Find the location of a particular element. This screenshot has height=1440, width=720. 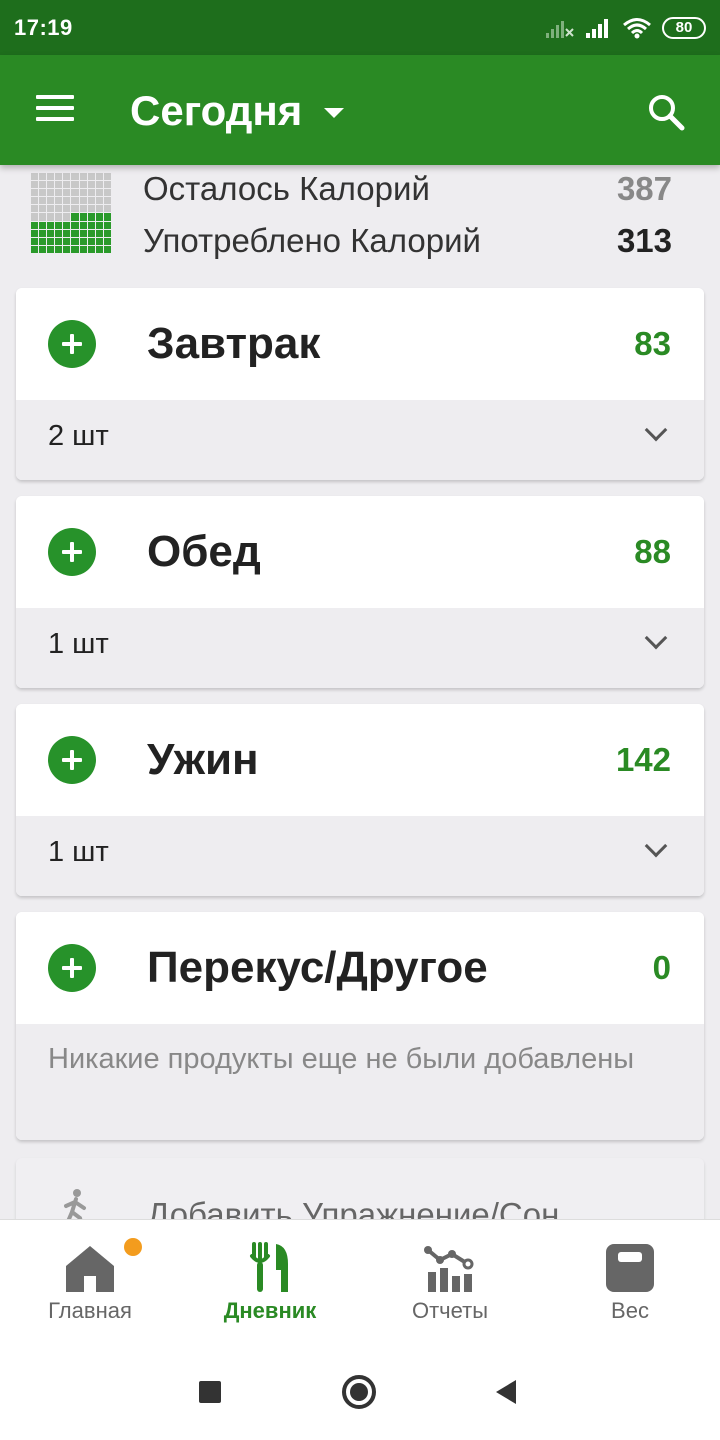

nav-item-weight: Вес is located at coordinates (630, 1282).